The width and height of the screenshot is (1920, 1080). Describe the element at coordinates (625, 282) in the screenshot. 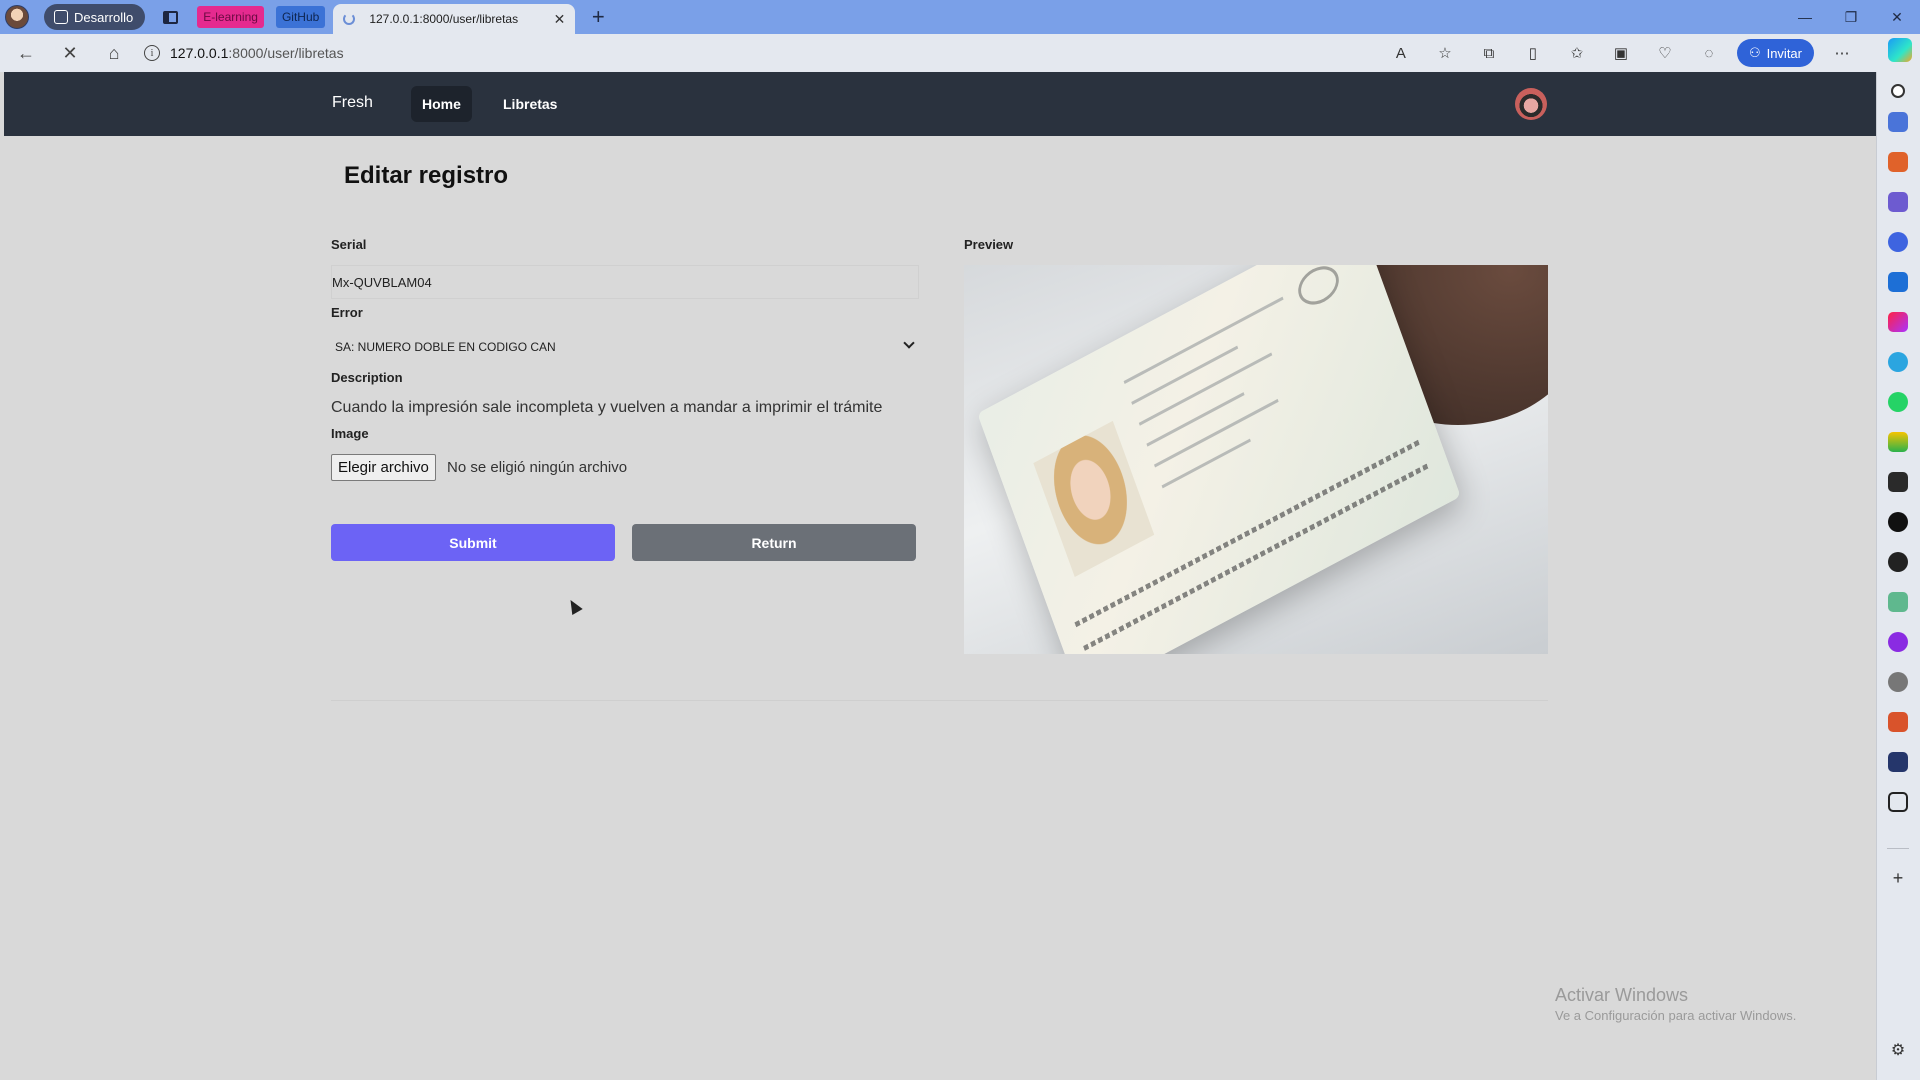

I see `serial-input: Mx-QUVBLAM04` at that location.